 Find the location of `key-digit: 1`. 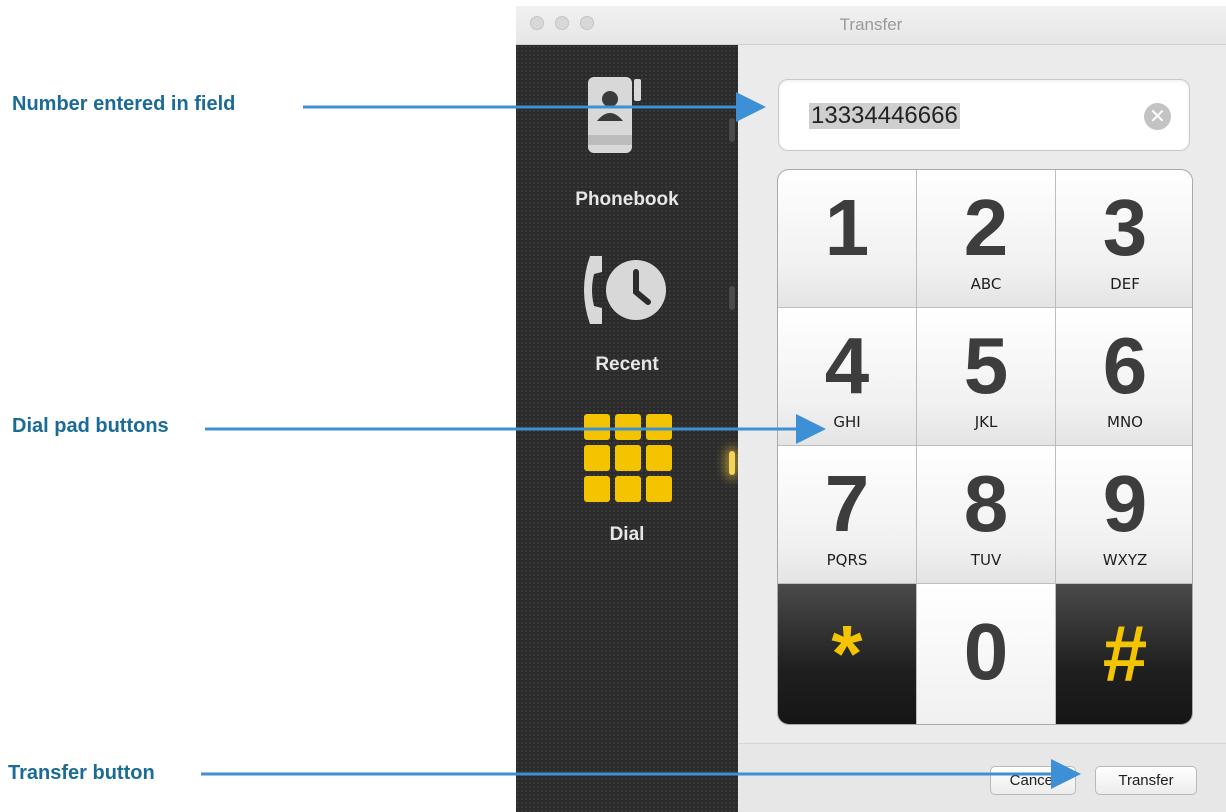

key-digit: 1 is located at coordinates (847, 227).